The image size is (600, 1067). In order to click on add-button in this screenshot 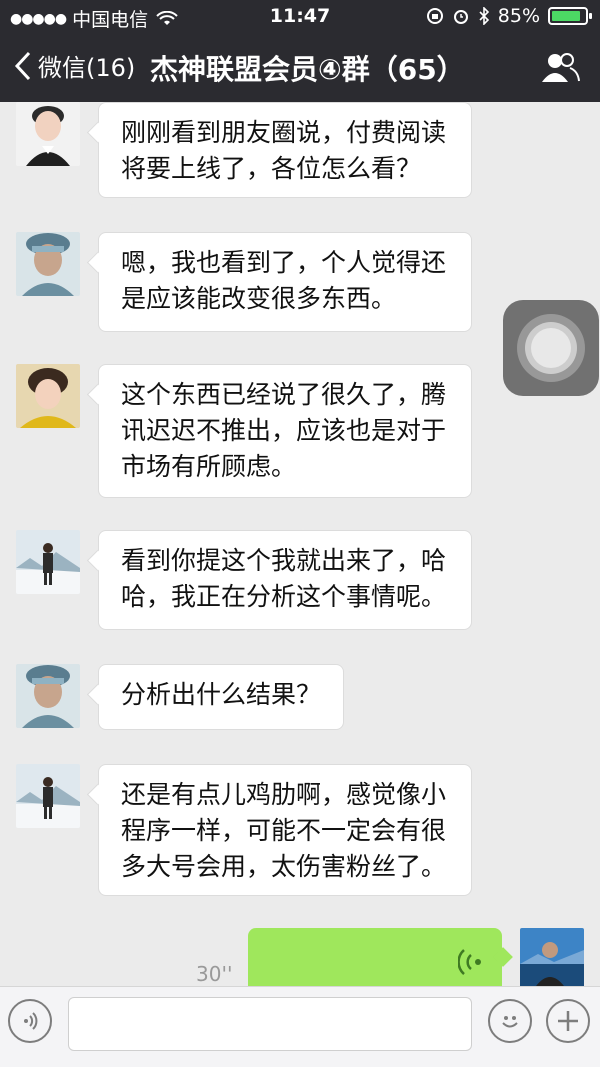, I will do `click(568, 1021)`.